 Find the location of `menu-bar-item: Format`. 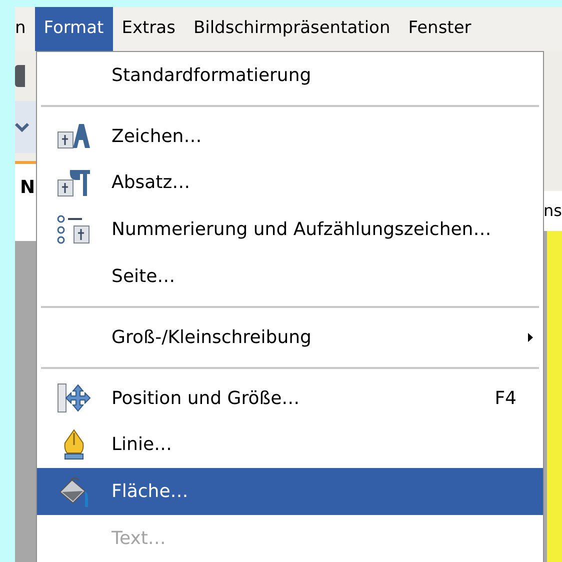

menu-bar-item: Format is located at coordinates (73, 29).